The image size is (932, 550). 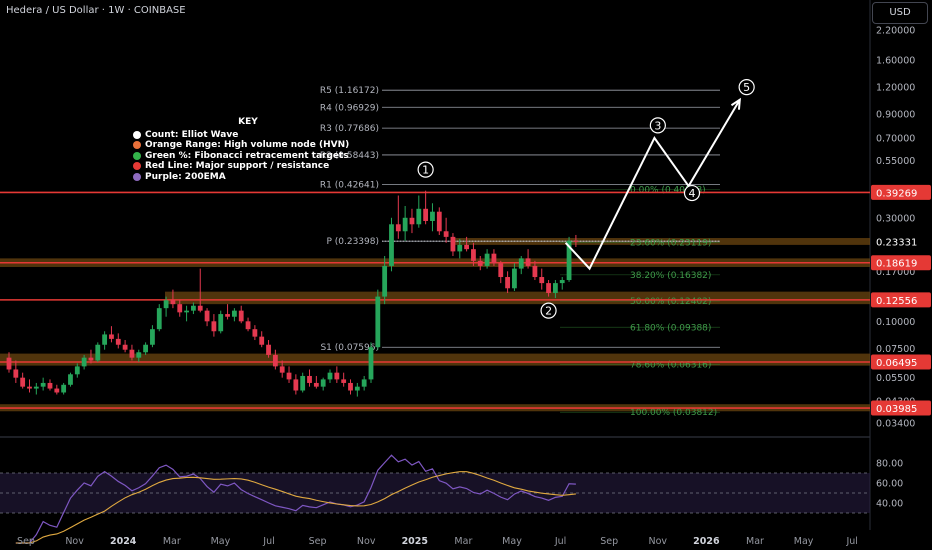 What do you see at coordinates (349, 108) in the screenshot?
I see `pivot-label: R4 (0.96929)` at bounding box center [349, 108].